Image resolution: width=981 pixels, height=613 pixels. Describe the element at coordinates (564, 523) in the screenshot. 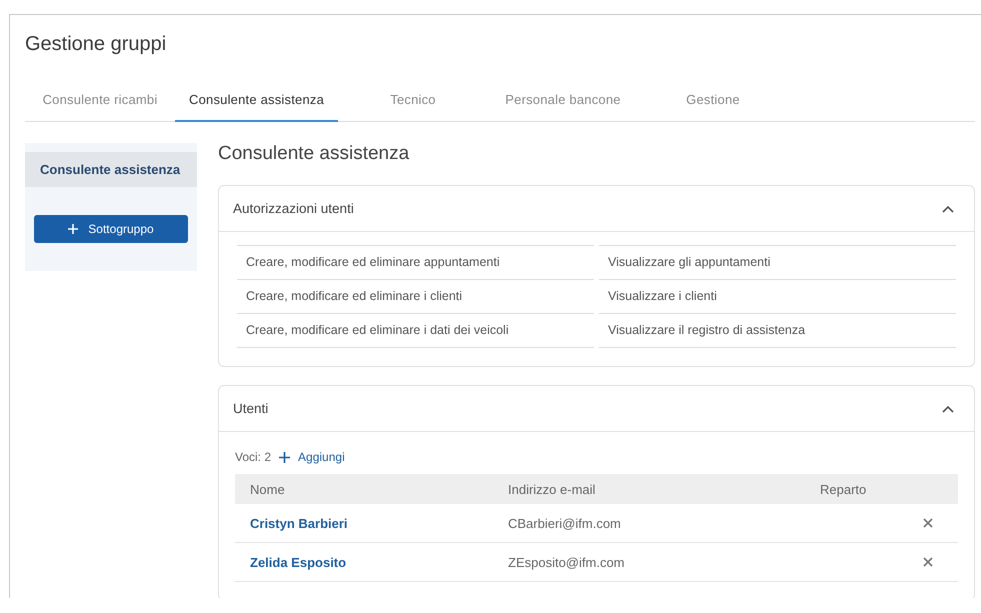

I see `email-cell-text: CBarbieri@ifm.com` at that location.